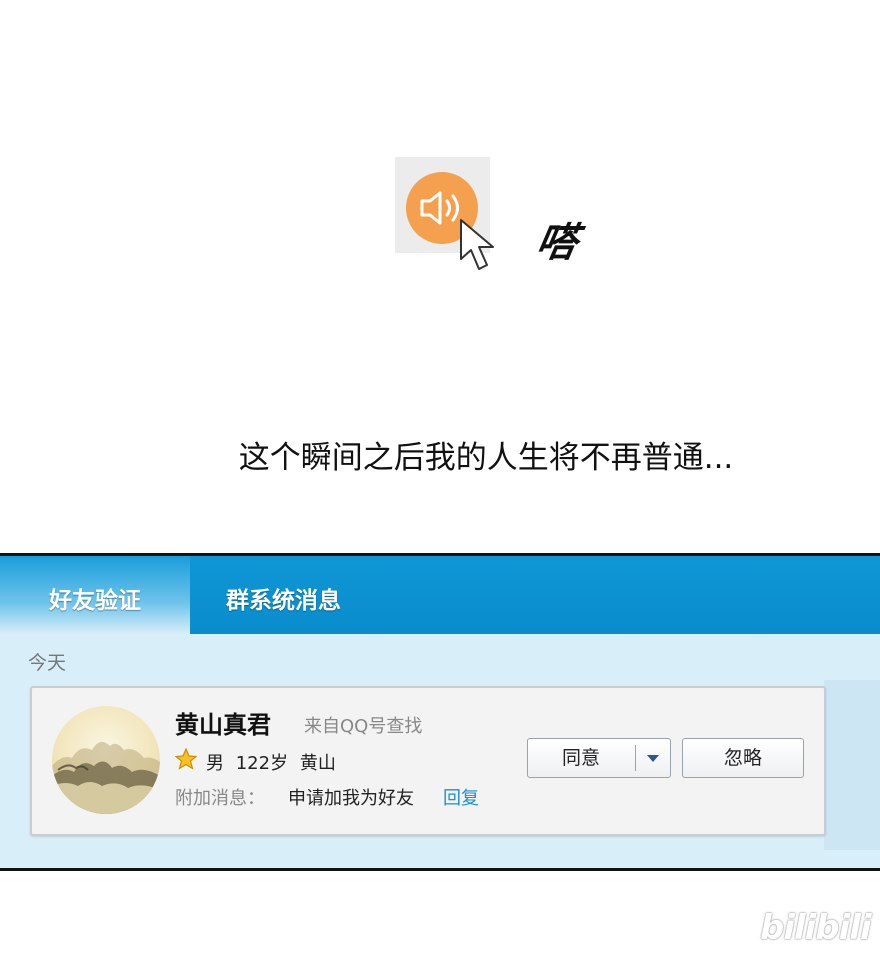  Describe the element at coordinates (220, 798) in the screenshot. I see `attached-message-label: 附加消息：` at that location.